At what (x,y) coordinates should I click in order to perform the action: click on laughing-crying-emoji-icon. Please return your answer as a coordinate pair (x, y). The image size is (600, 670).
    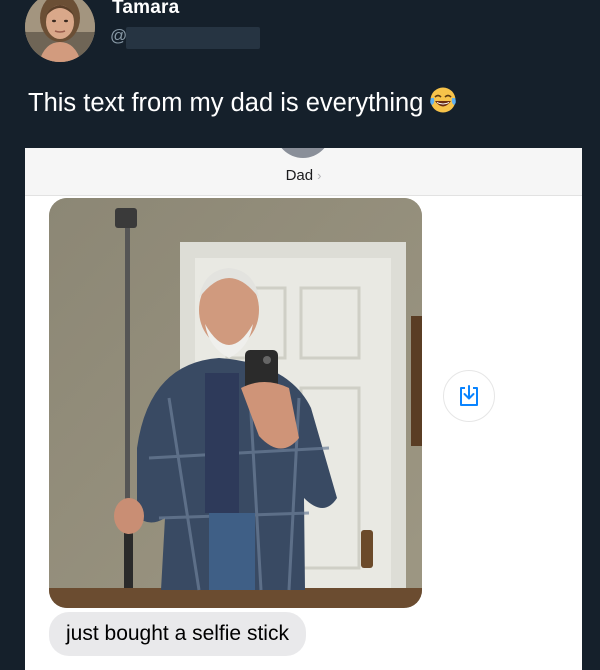
    Looking at the image, I should click on (443, 103).